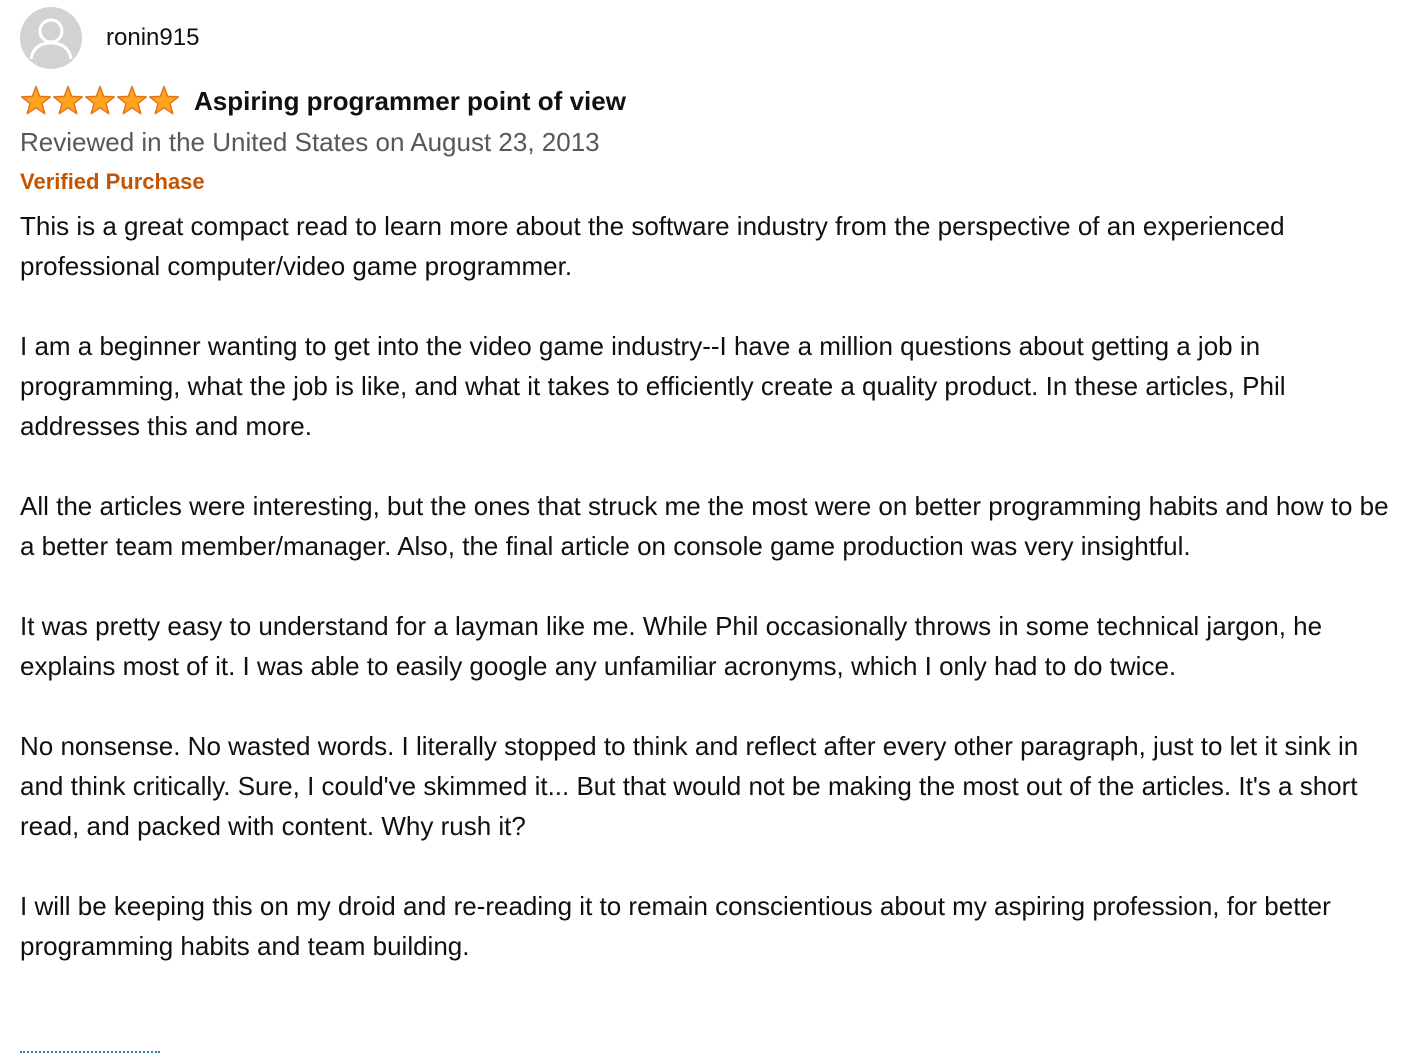 This screenshot has width=1410, height=1056. What do you see at coordinates (51, 38) in the screenshot?
I see `default-avatar-icon` at bounding box center [51, 38].